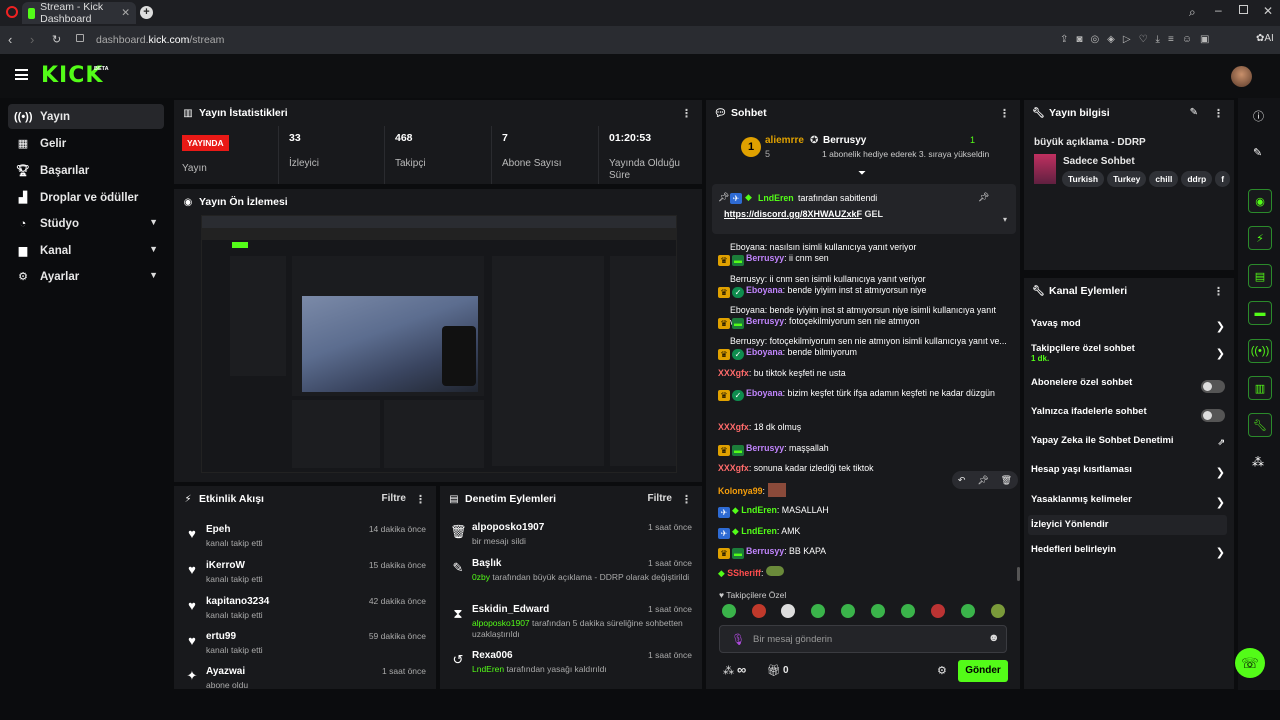  I want to click on close-window-button: ✕, so click(1268, 11).